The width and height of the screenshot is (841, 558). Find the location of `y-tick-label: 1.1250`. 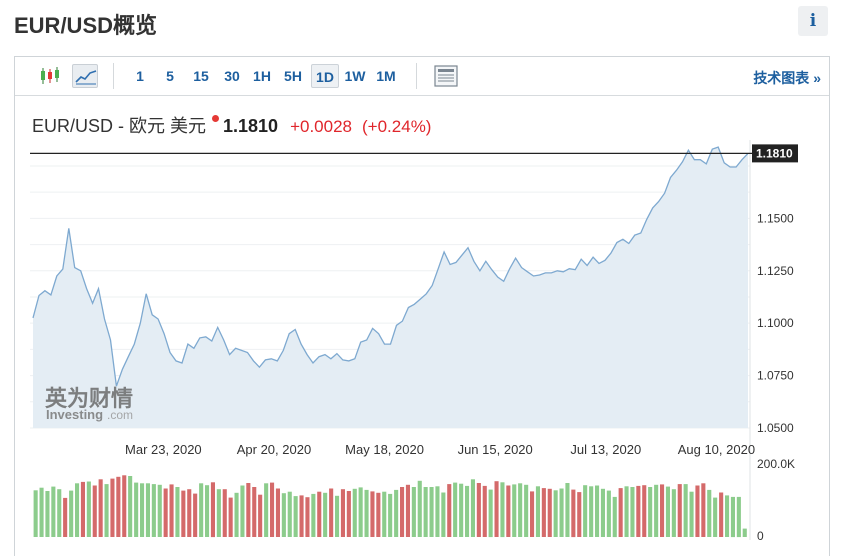

y-tick-label: 1.1250 is located at coordinates (775, 271).